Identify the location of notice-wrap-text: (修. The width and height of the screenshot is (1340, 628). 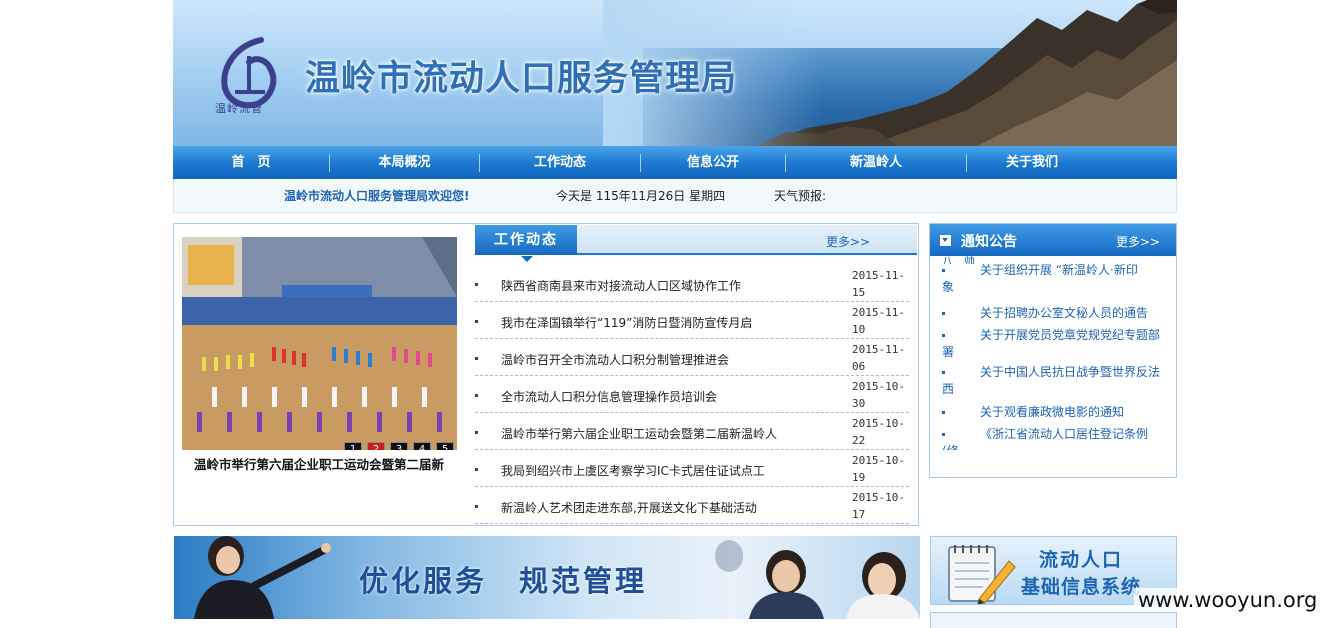
(950, 446).